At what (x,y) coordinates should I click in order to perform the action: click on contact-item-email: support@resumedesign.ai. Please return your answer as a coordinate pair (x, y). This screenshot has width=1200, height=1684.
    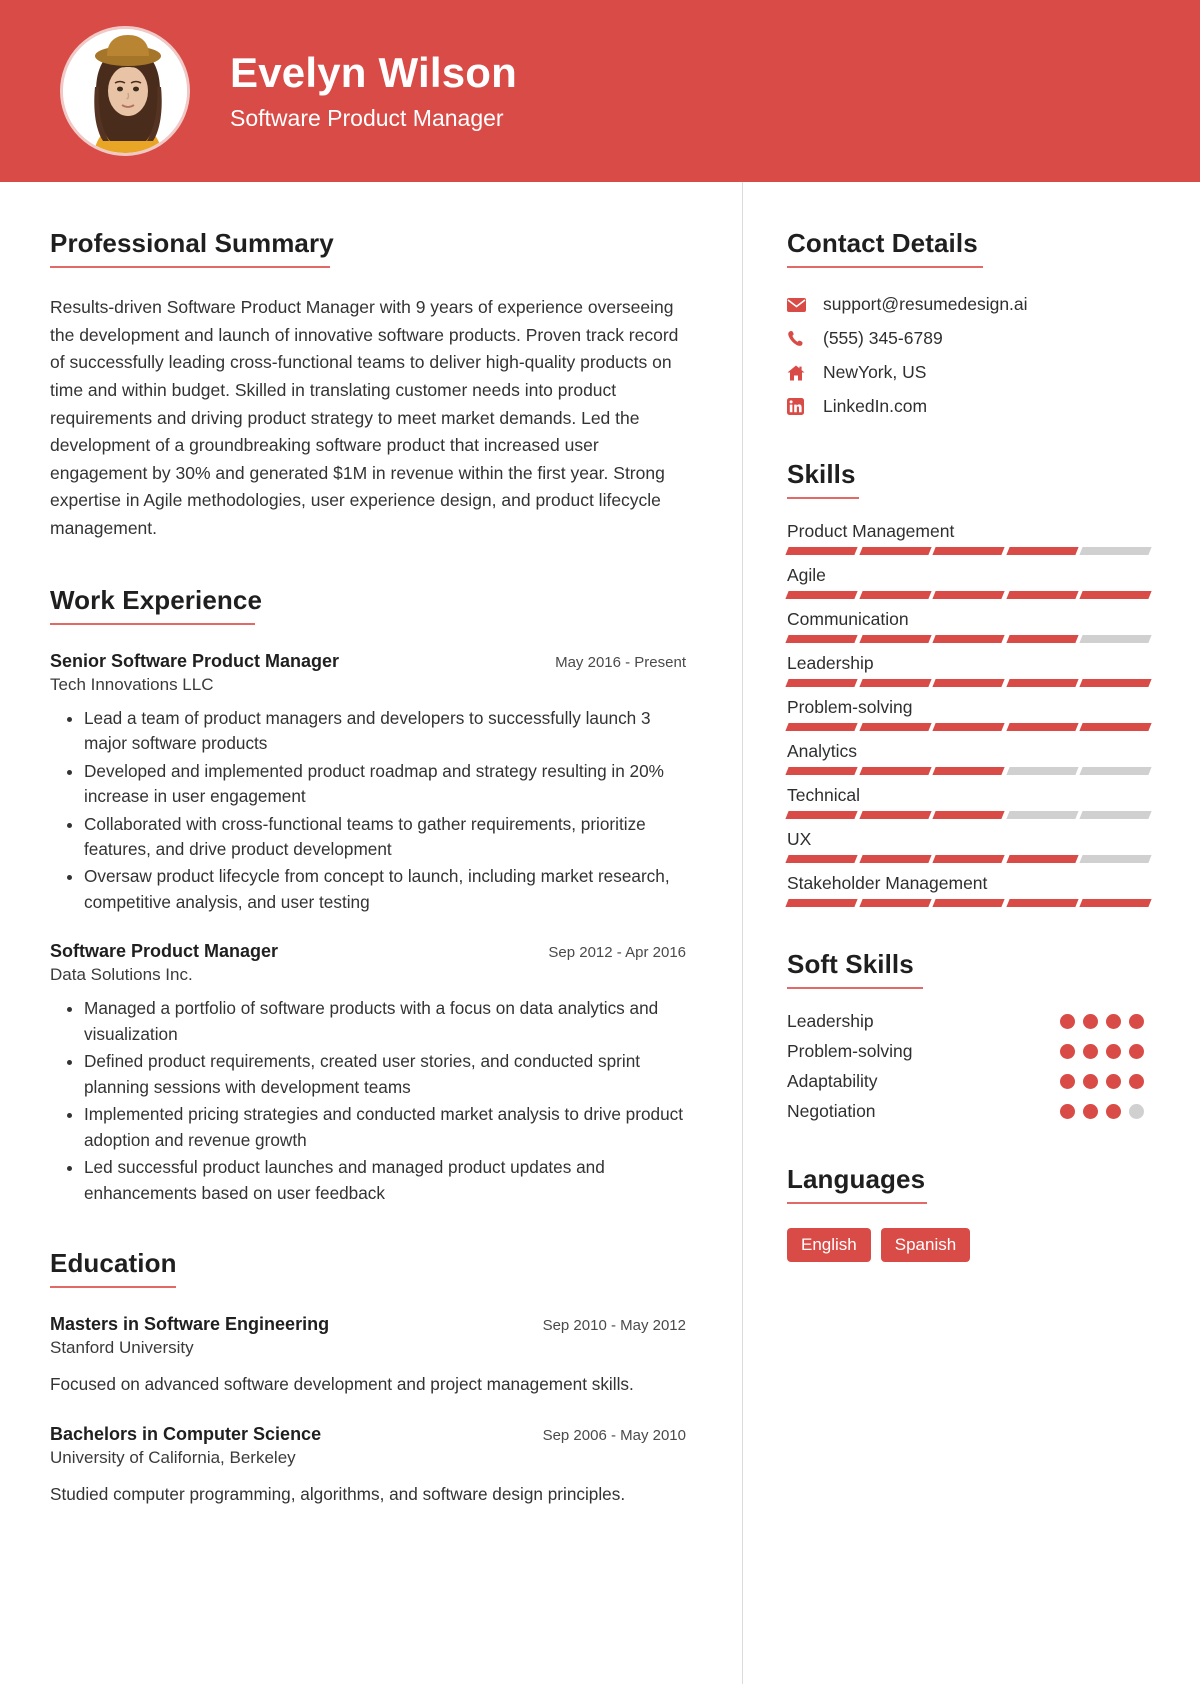
    Looking at the image, I should click on (968, 304).